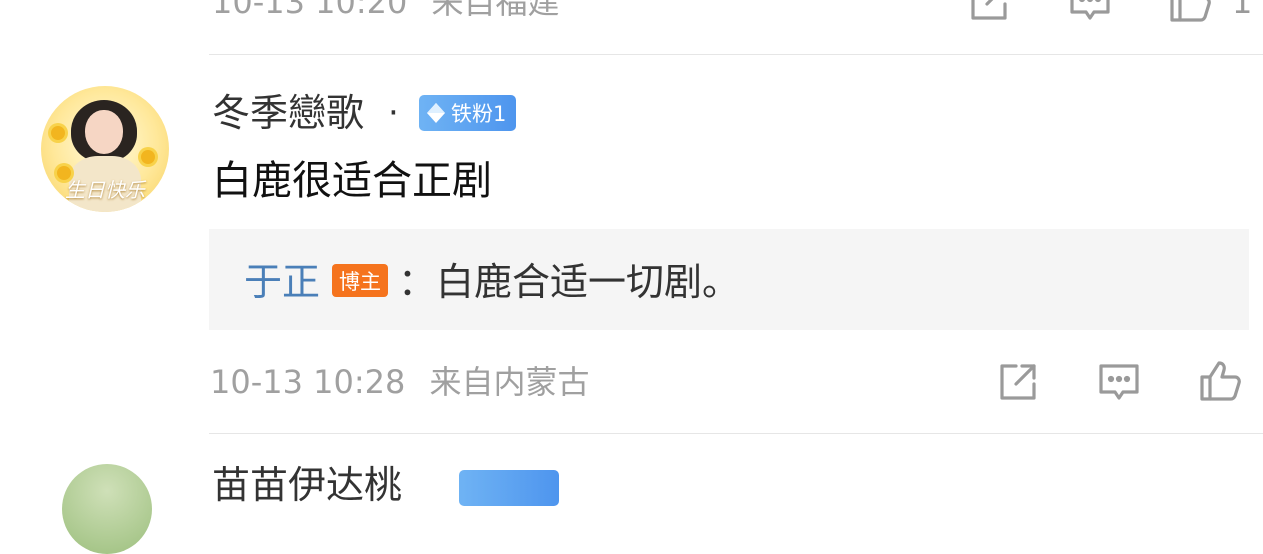 The width and height of the screenshot is (1263, 554). What do you see at coordinates (105, 149) in the screenshot?
I see `avatar: 生日快乐` at bounding box center [105, 149].